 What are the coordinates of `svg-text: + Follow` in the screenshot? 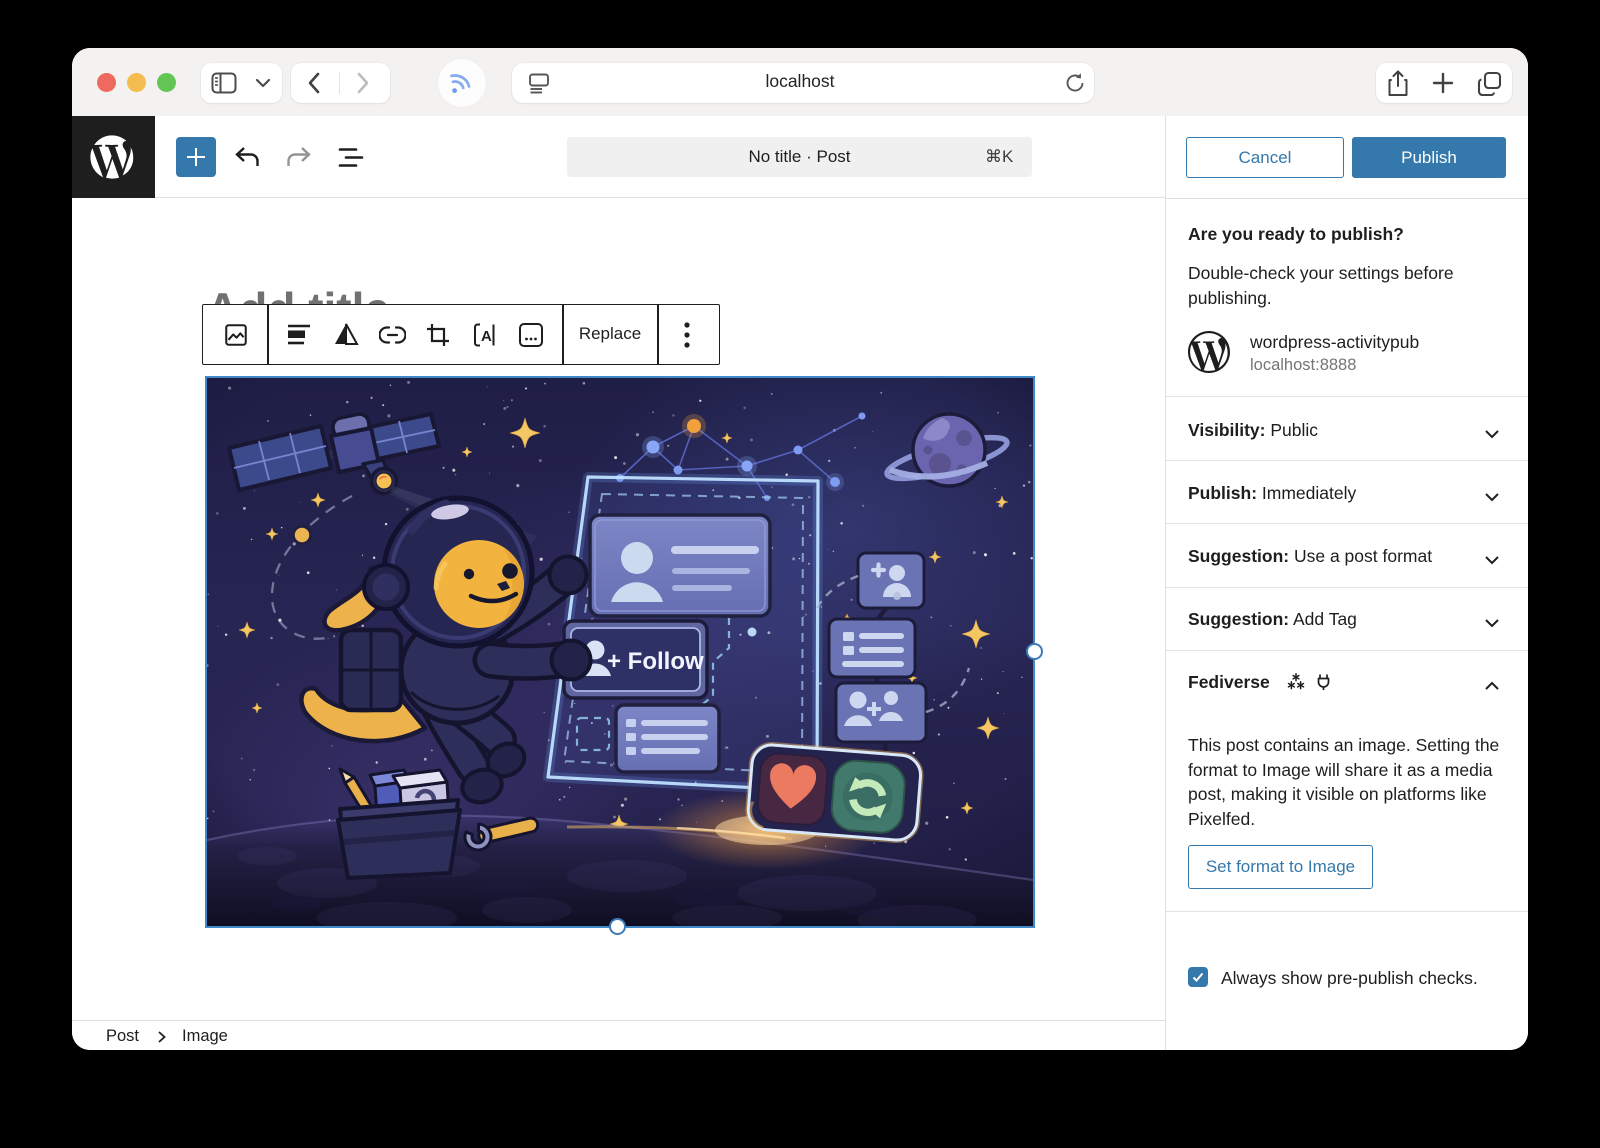 It's located at (655, 661).